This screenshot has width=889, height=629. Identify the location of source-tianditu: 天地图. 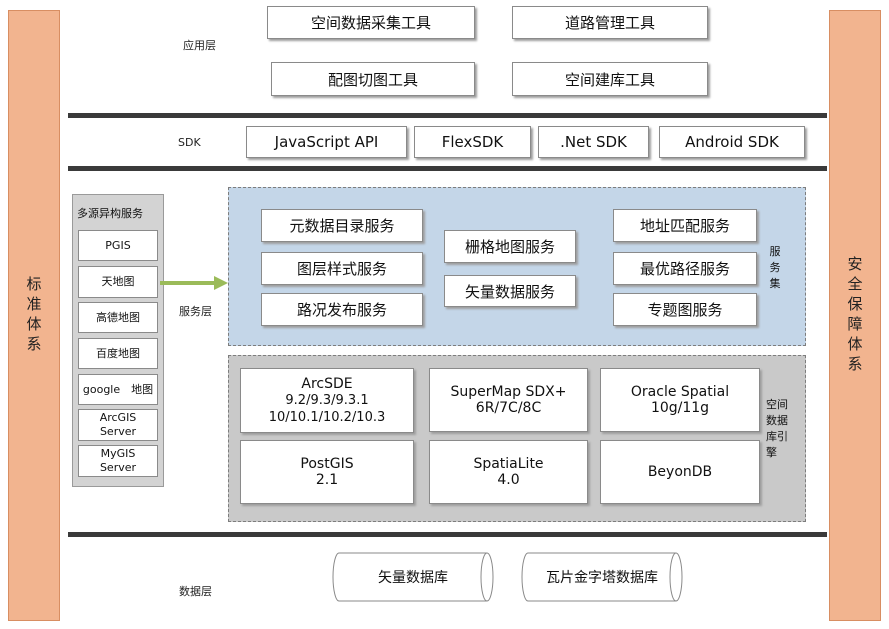
(118, 282).